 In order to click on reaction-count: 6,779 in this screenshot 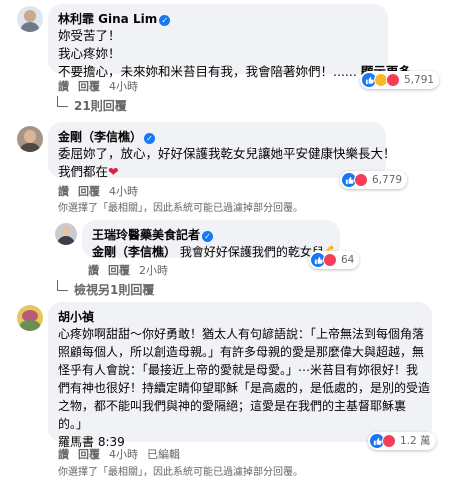, I will do `click(374, 180)`.